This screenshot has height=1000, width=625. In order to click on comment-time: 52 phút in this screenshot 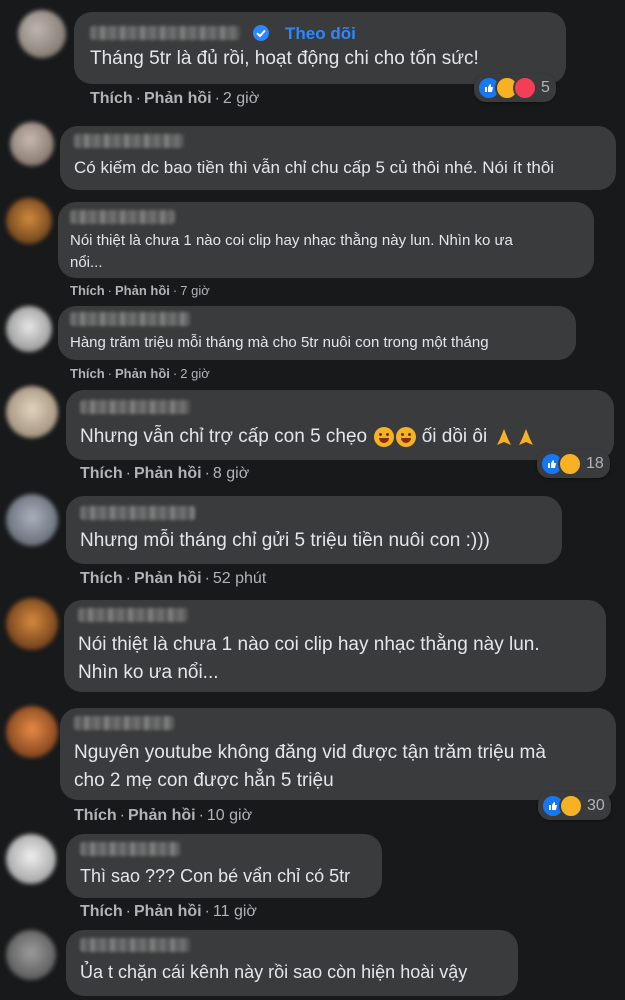, I will do `click(239, 578)`.